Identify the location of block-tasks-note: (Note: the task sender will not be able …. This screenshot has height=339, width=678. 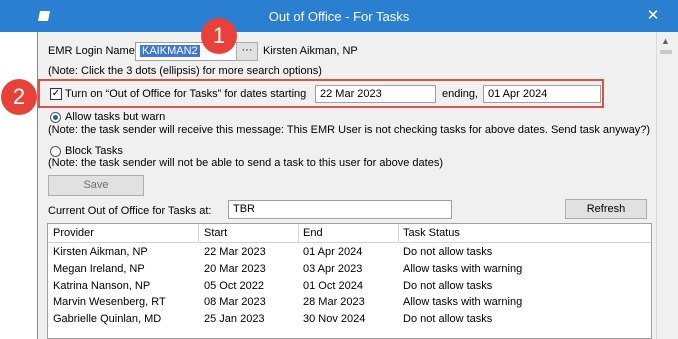
(245, 163).